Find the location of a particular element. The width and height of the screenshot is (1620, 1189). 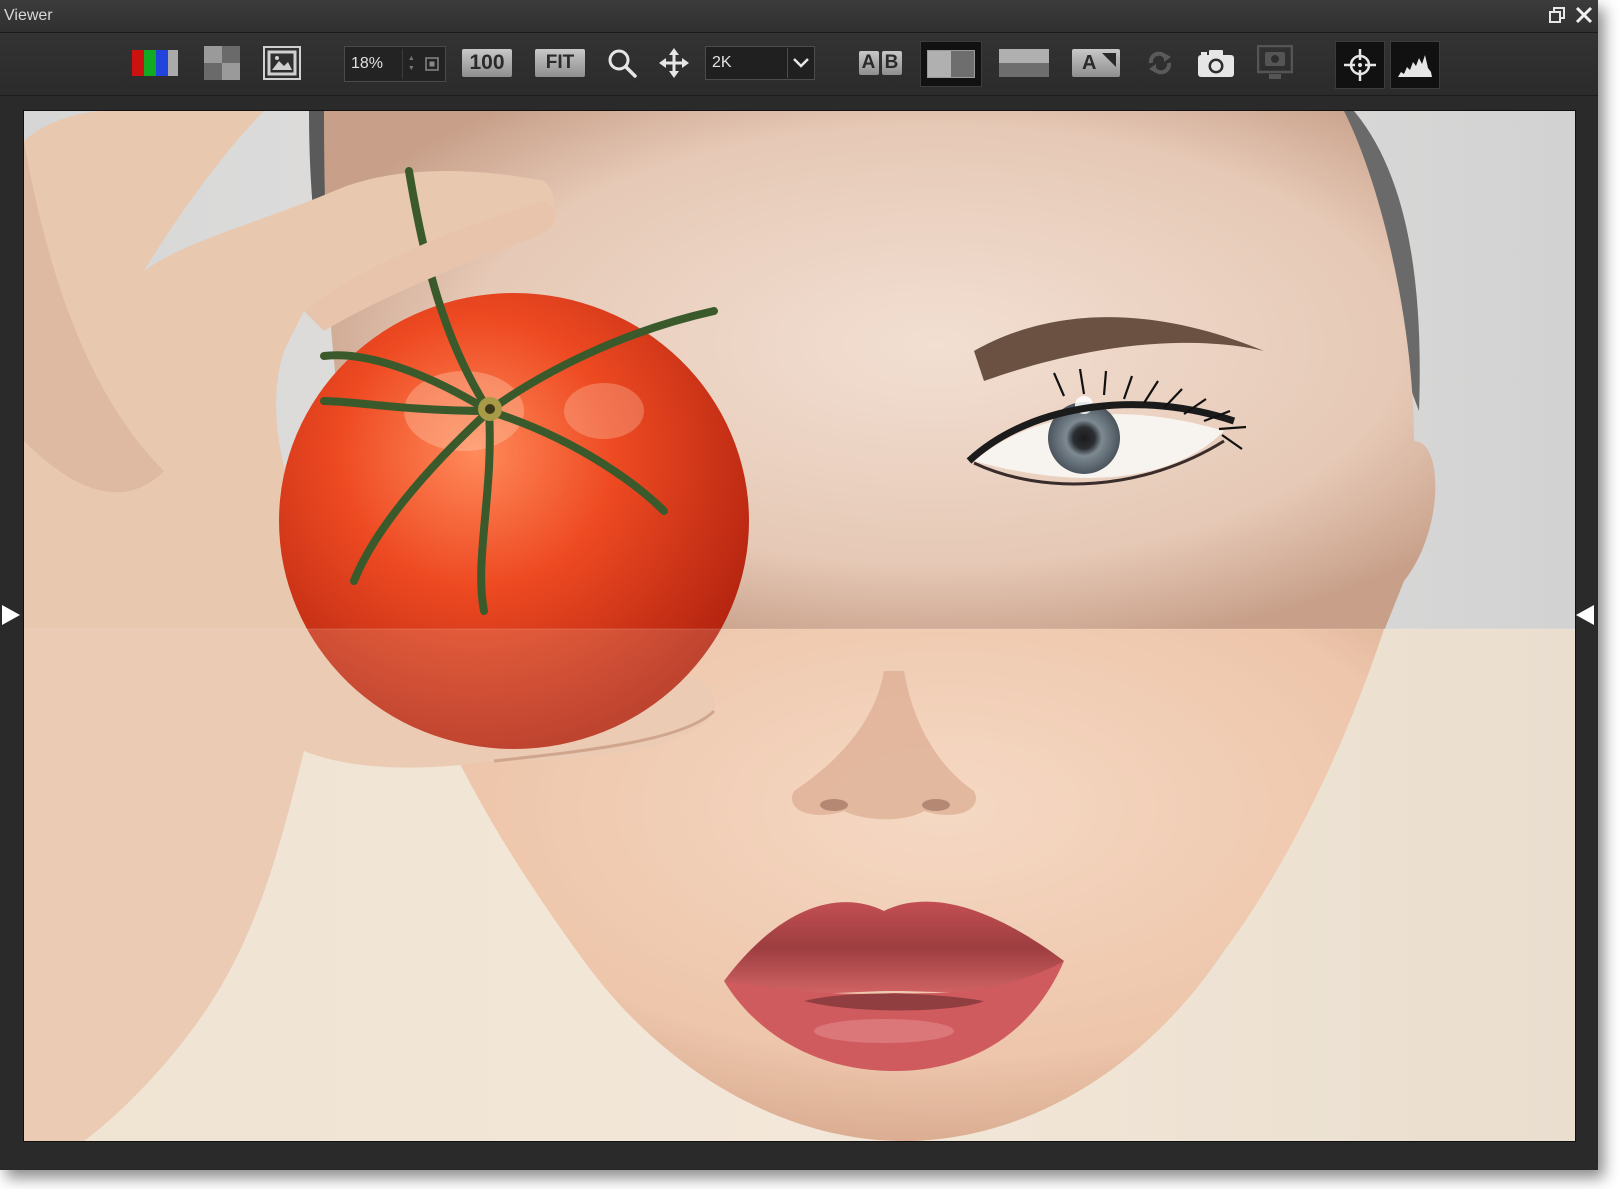

ab-label-b: B is located at coordinates (891, 63).